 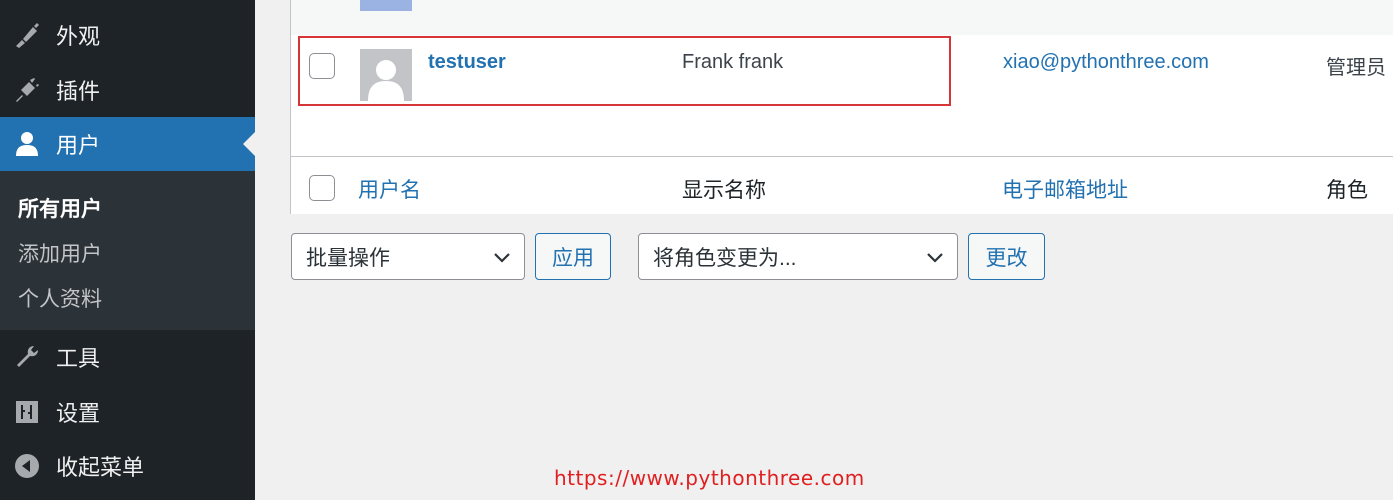 I want to click on menu-label: 收起菜单, so click(x=100, y=467).